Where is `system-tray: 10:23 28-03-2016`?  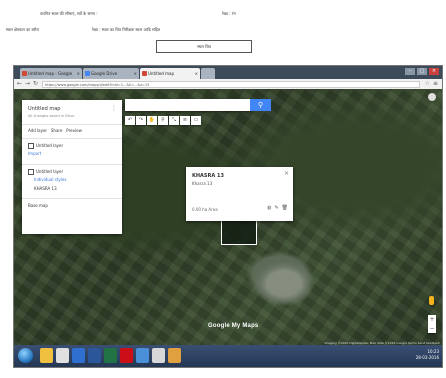
system-tray: 10:23 28-03-2016 is located at coordinates (427, 355).